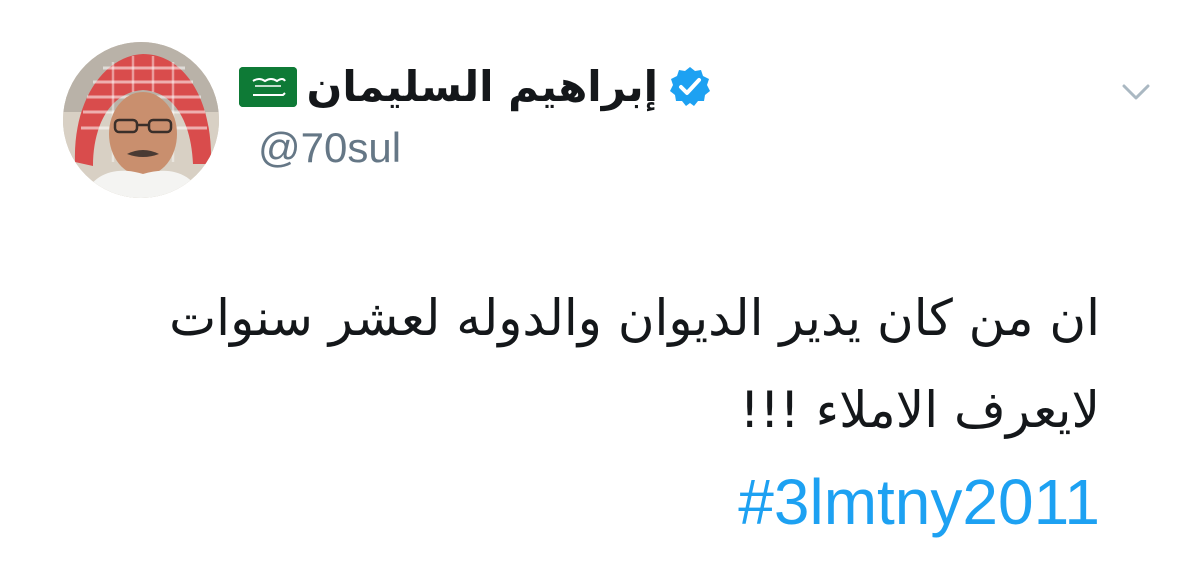 Image resolution: width=1200 pixels, height=588 pixels. What do you see at coordinates (919, 410) in the screenshot?
I see `tweet-text-line: لايعرف الاملاء !!!` at bounding box center [919, 410].